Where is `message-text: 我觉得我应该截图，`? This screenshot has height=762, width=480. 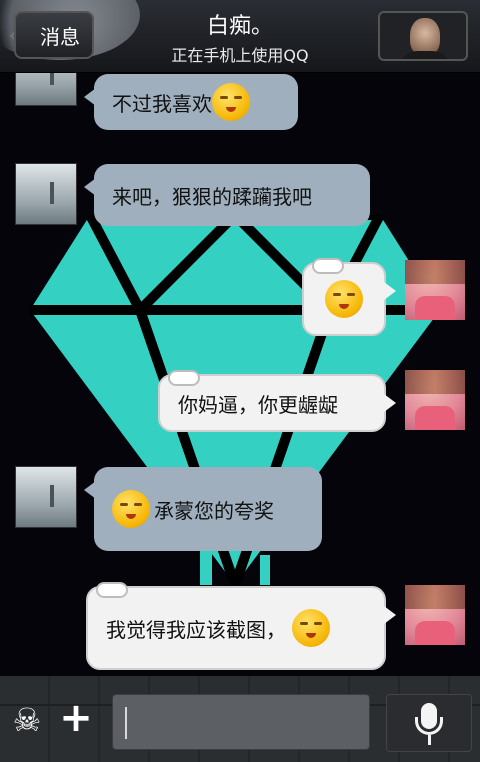
message-text: 我觉得我应该截图， is located at coordinates (196, 629).